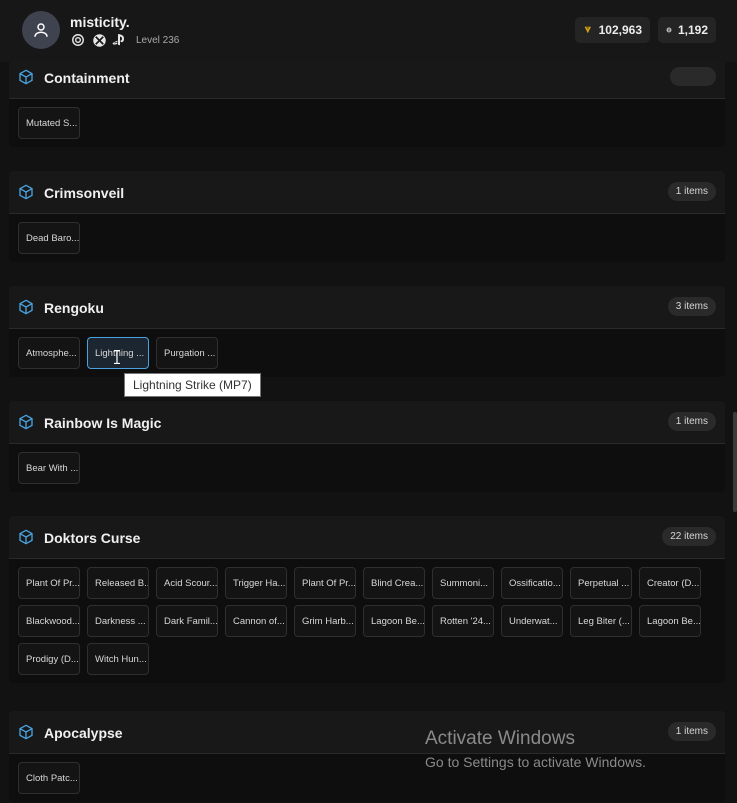 The image size is (737, 803). What do you see at coordinates (500, 738) in the screenshot?
I see `watermark-title: Activate Windows` at bounding box center [500, 738].